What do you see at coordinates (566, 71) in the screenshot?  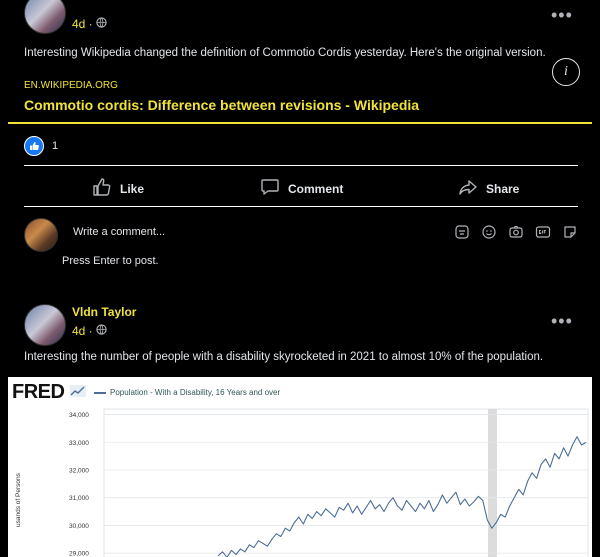 I see `info-glyph: i` at bounding box center [566, 71].